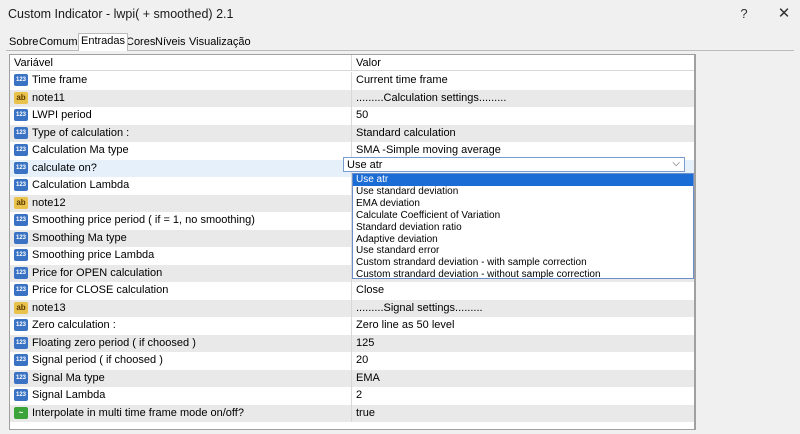 The width and height of the screenshot is (800, 434). I want to click on header-separator, so click(351, 63).